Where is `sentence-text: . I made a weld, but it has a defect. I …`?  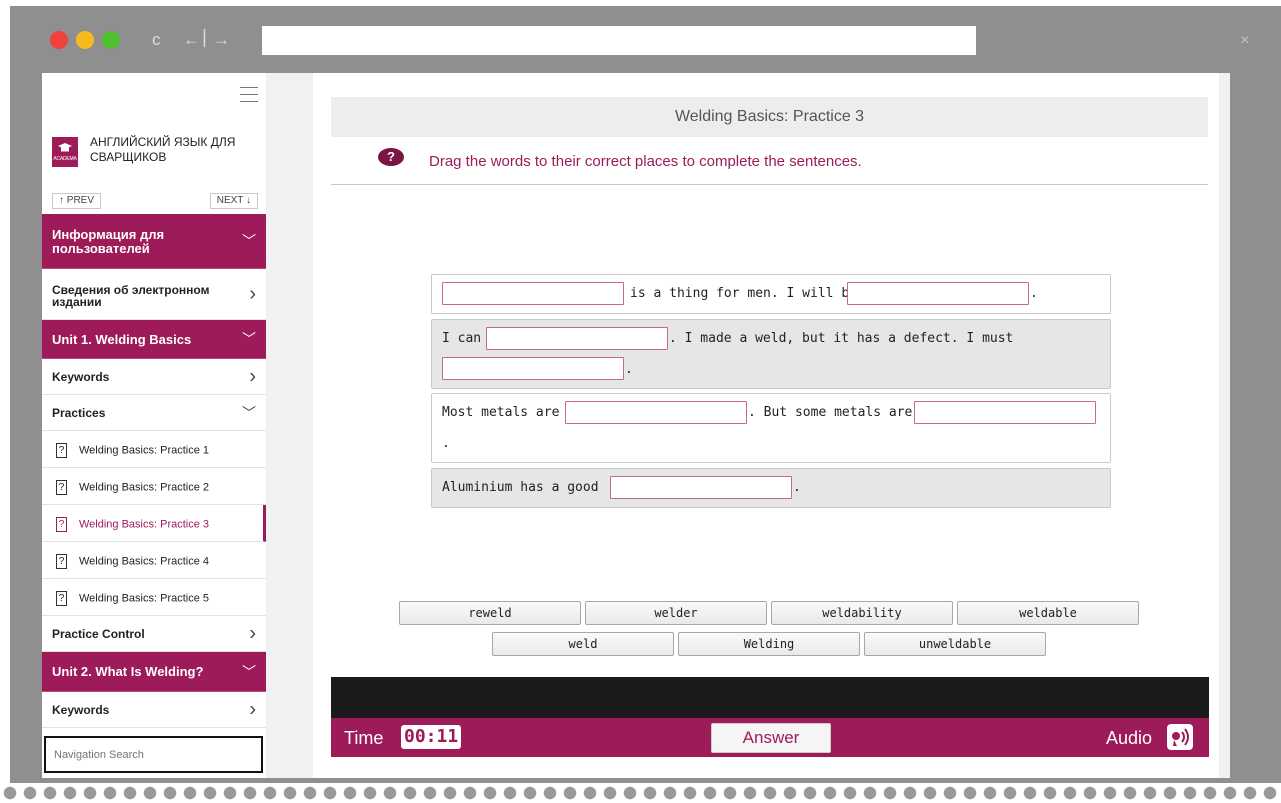
sentence-text: . I made a weld, but it has a defect. I … is located at coordinates (841, 338).